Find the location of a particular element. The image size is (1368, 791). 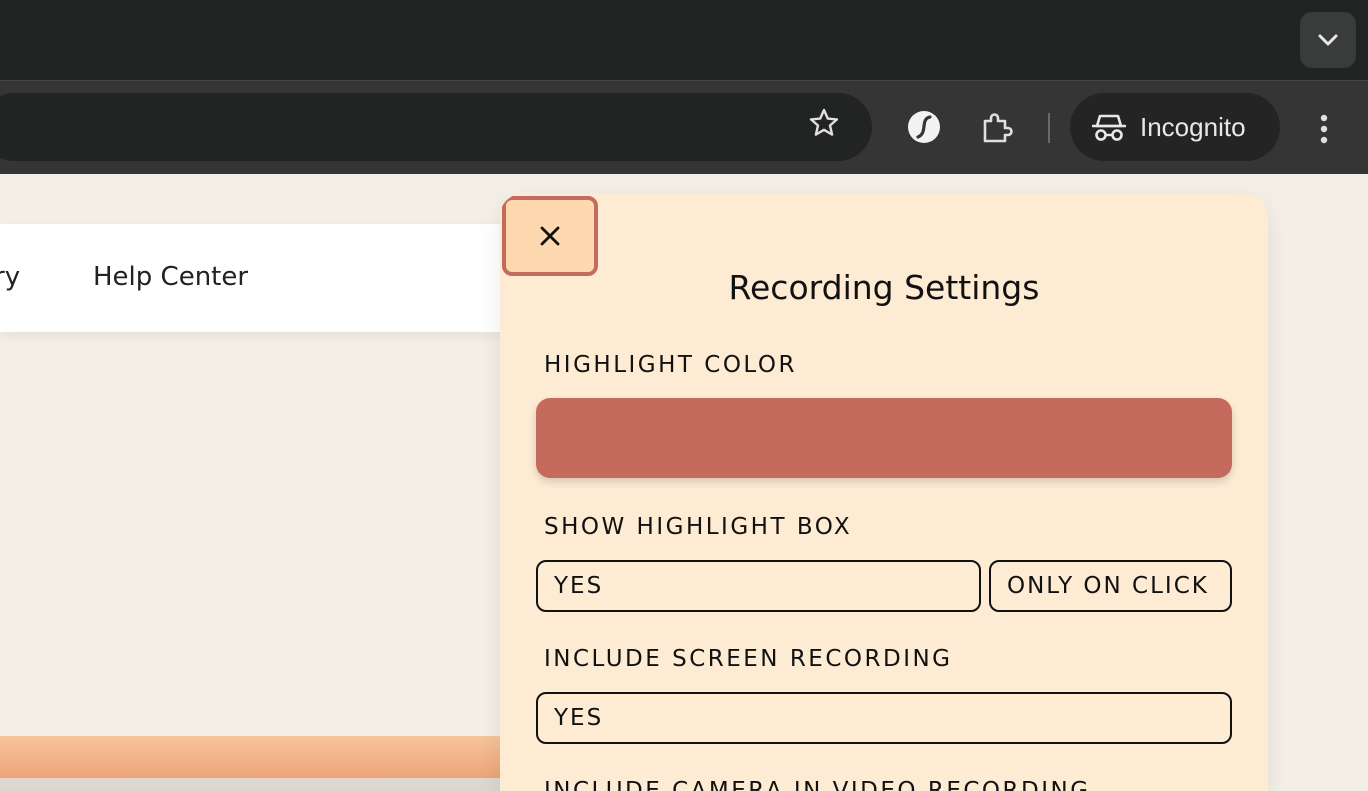

browser-toolbar: Incognito is located at coordinates (684, 127).